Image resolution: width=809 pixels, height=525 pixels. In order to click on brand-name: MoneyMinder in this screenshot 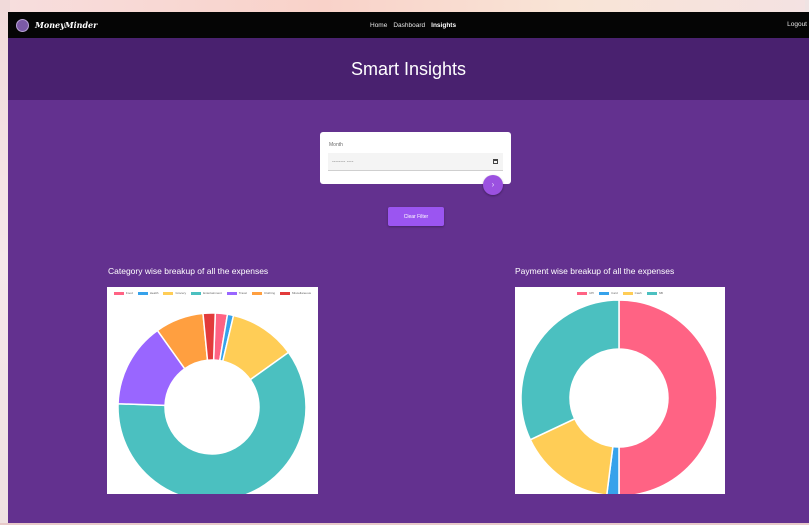, I will do `click(66, 25)`.